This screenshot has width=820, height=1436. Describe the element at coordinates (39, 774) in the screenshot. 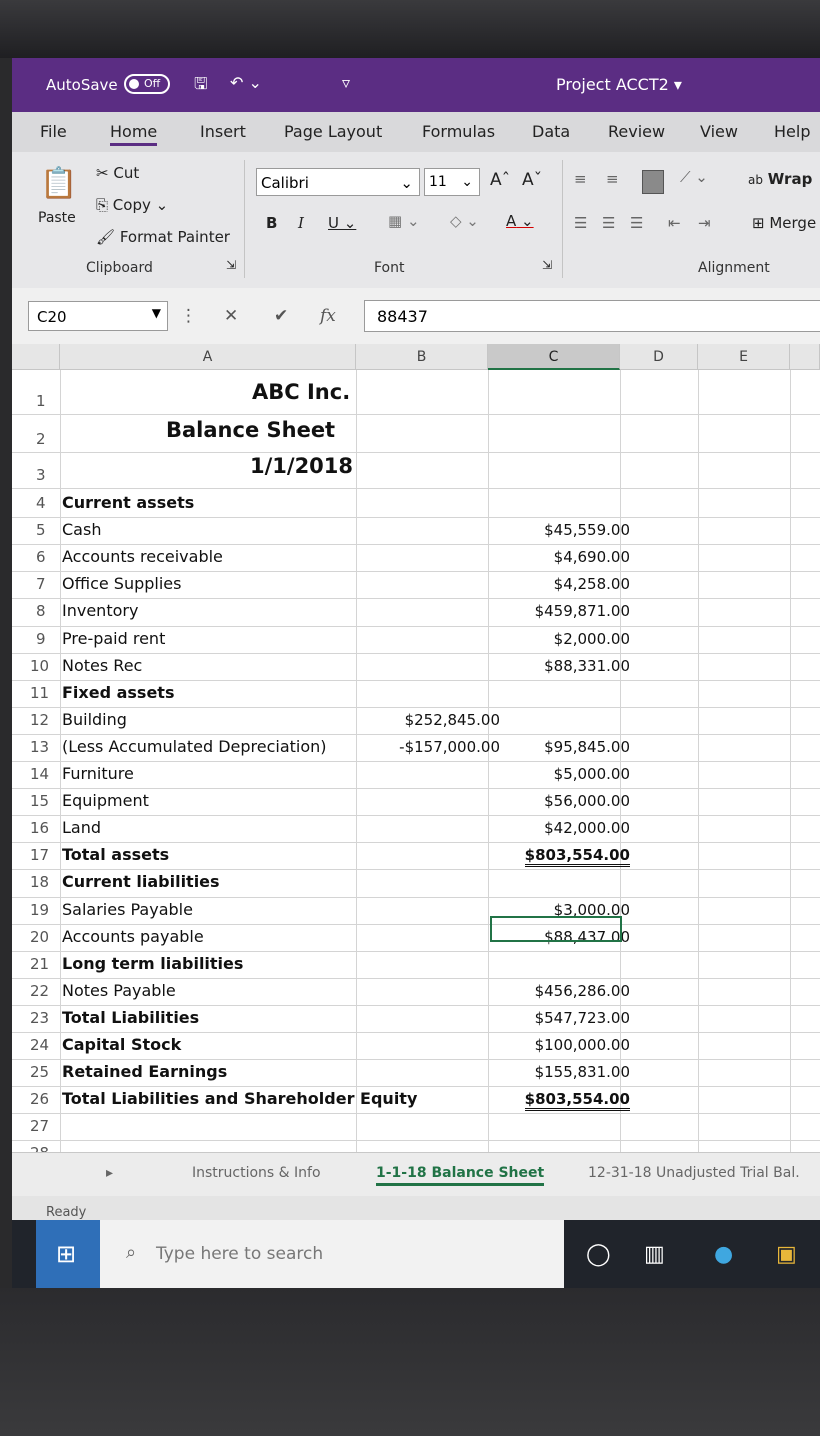

I see `row-number: 14` at that location.